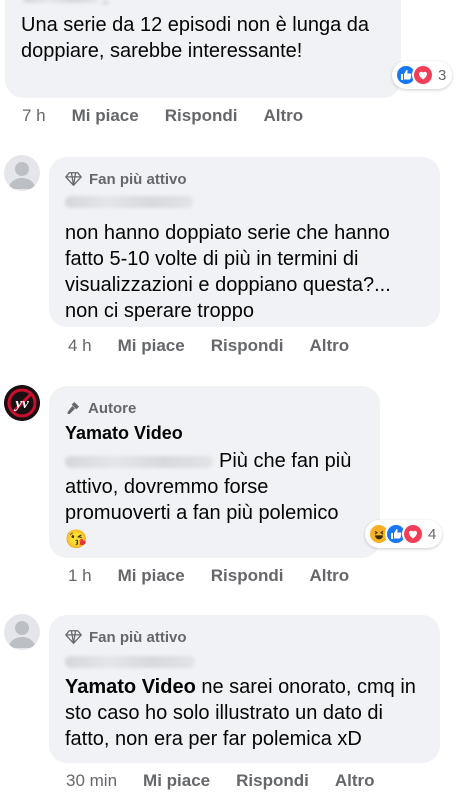 The width and height of the screenshot is (471, 800). What do you see at coordinates (80, 346) in the screenshot?
I see `comment-timestamp: 4 h` at bounding box center [80, 346].